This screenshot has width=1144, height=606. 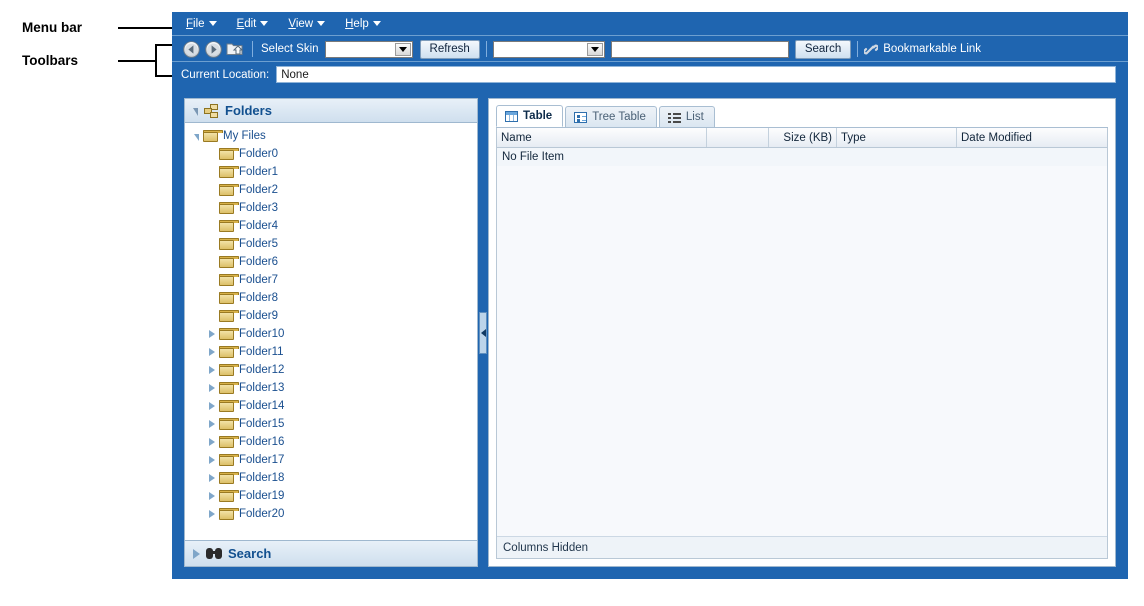 What do you see at coordinates (996, 137) in the screenshot?
I see `column-header-label: Date Modified` at bounding box center [996, 137].